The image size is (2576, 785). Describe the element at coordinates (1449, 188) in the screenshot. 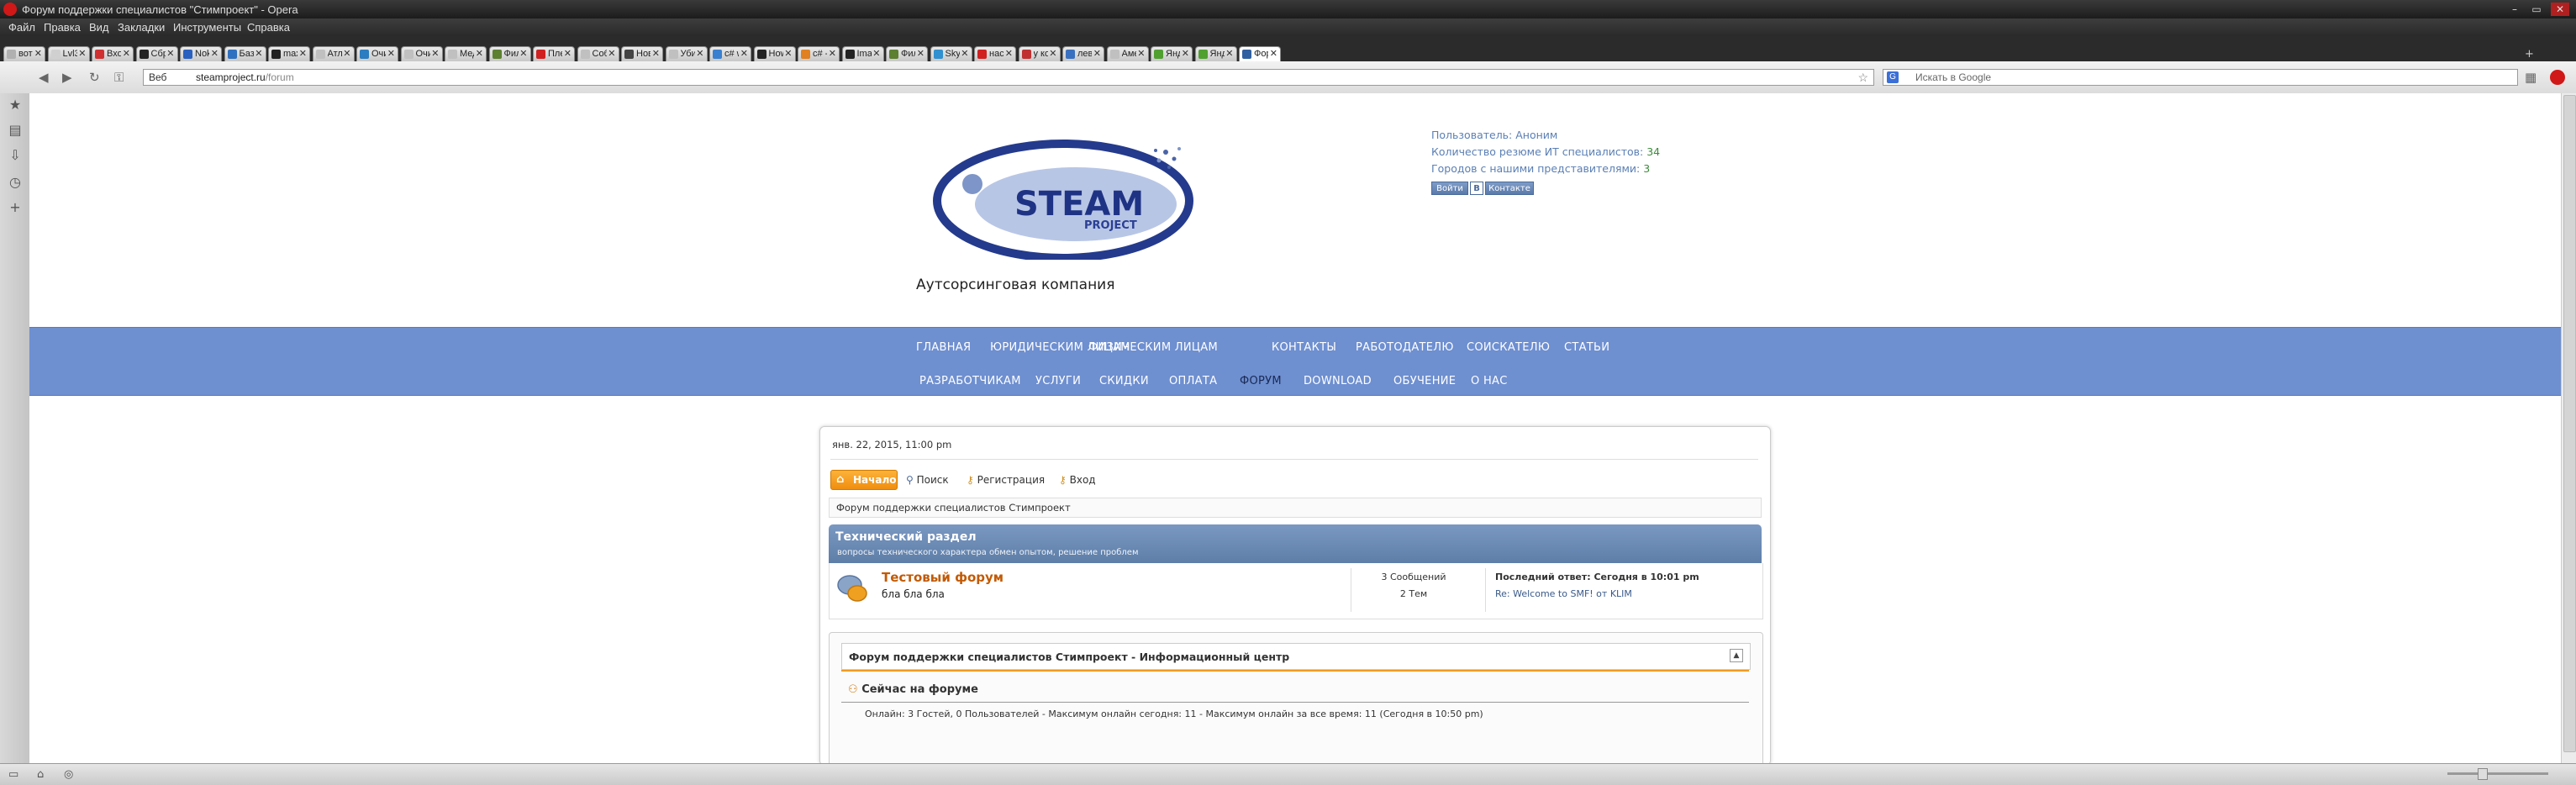

I see `login-button: Войти` at that location.